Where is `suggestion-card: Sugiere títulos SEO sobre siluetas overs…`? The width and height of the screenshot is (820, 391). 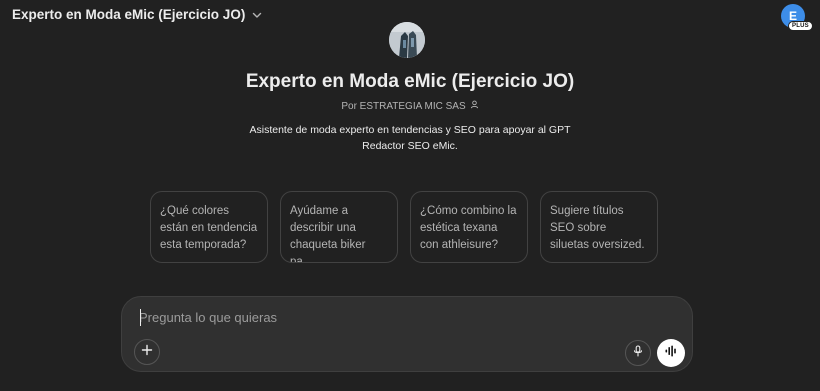 suggestion-card: Sugiere títulos SEO sobre siluetas overs… is located at coordinates (599, 227).